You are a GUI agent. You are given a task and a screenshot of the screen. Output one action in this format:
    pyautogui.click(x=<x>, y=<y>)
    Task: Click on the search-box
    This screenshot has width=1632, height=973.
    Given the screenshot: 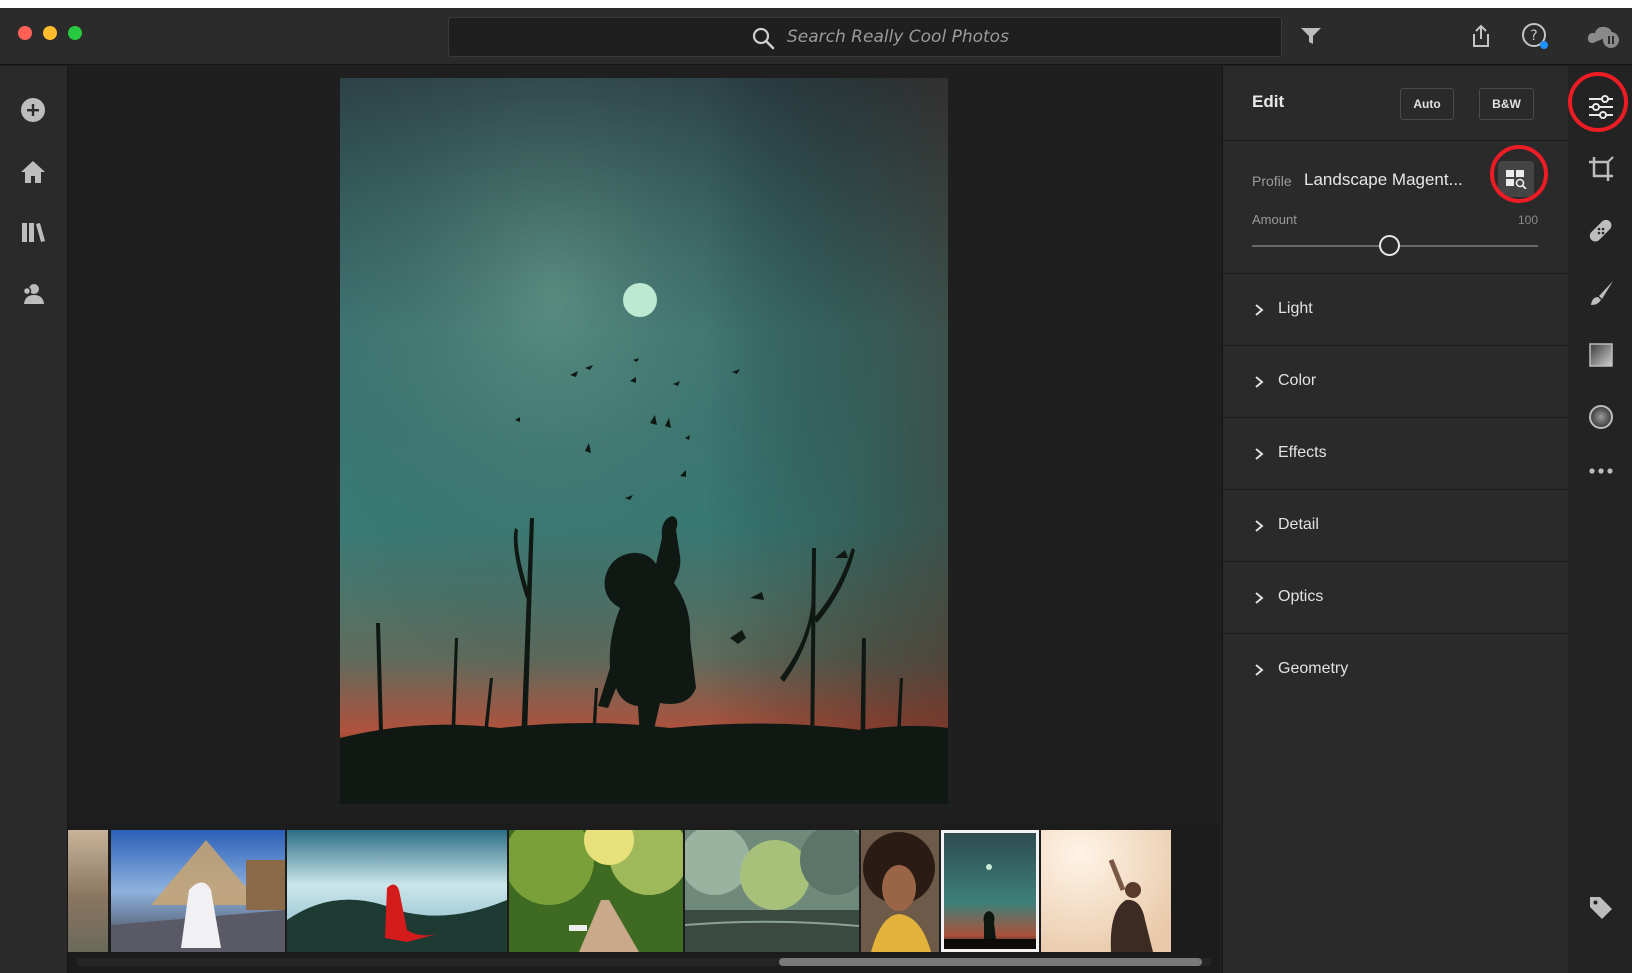 What is the action you would take?
    pyautogui.click(x=865, y=37)
    